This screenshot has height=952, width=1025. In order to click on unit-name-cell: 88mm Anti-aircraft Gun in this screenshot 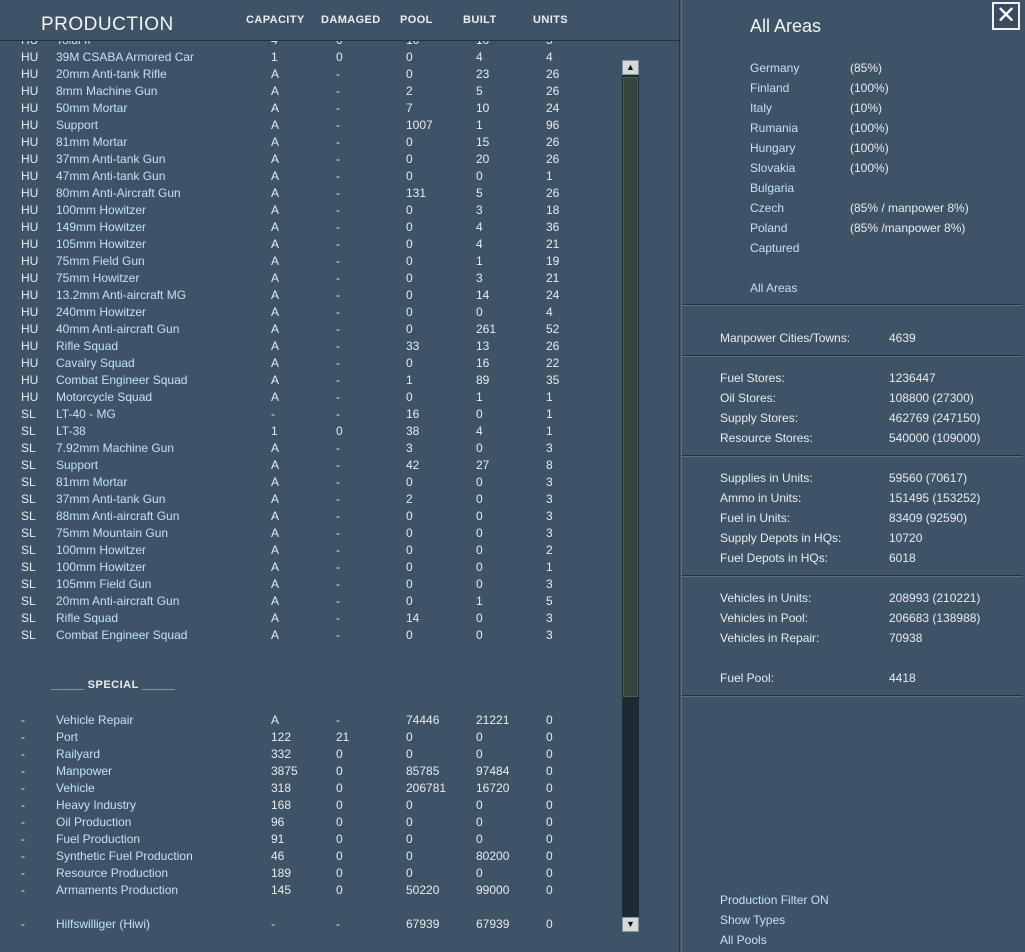, I will do `click(117, 516)`.